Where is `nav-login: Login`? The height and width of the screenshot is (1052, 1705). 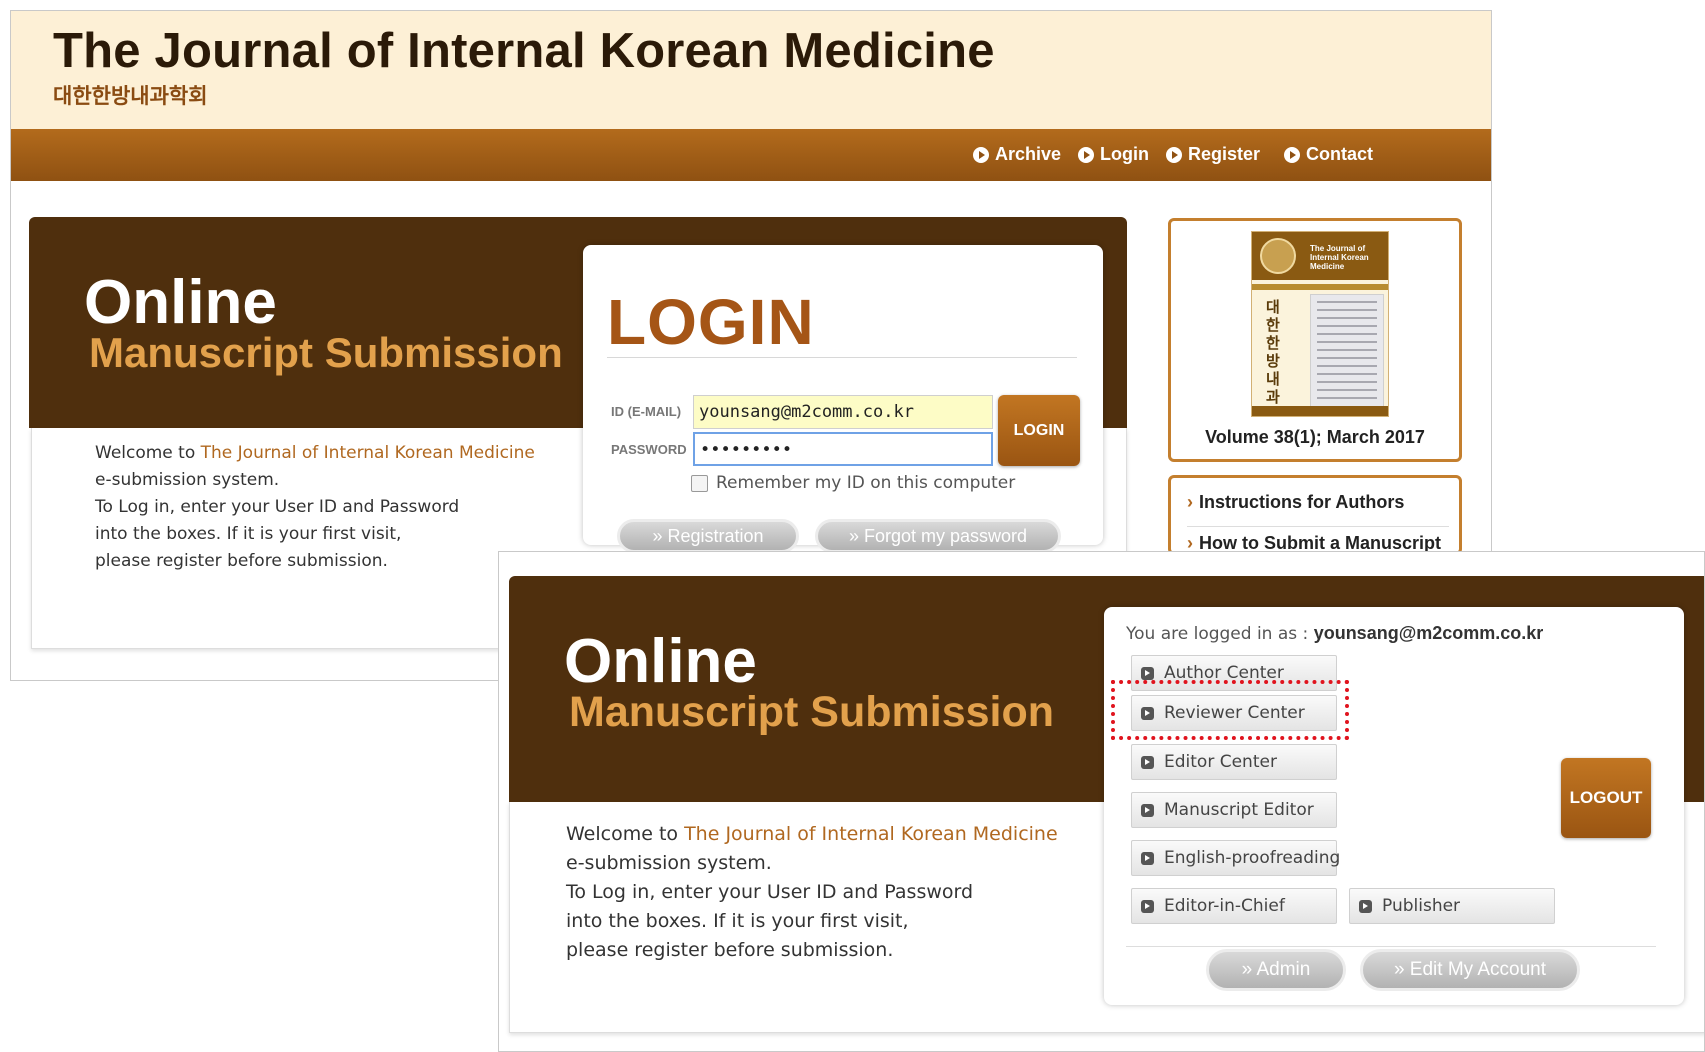 nav-login: Login is located at coordinates (1113, 154).